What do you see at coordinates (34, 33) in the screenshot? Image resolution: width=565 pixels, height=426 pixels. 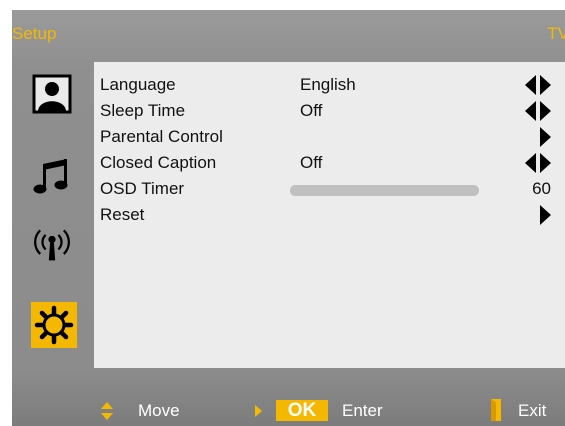 I see `menu-title: Setup` at bounding box center [34, 33].